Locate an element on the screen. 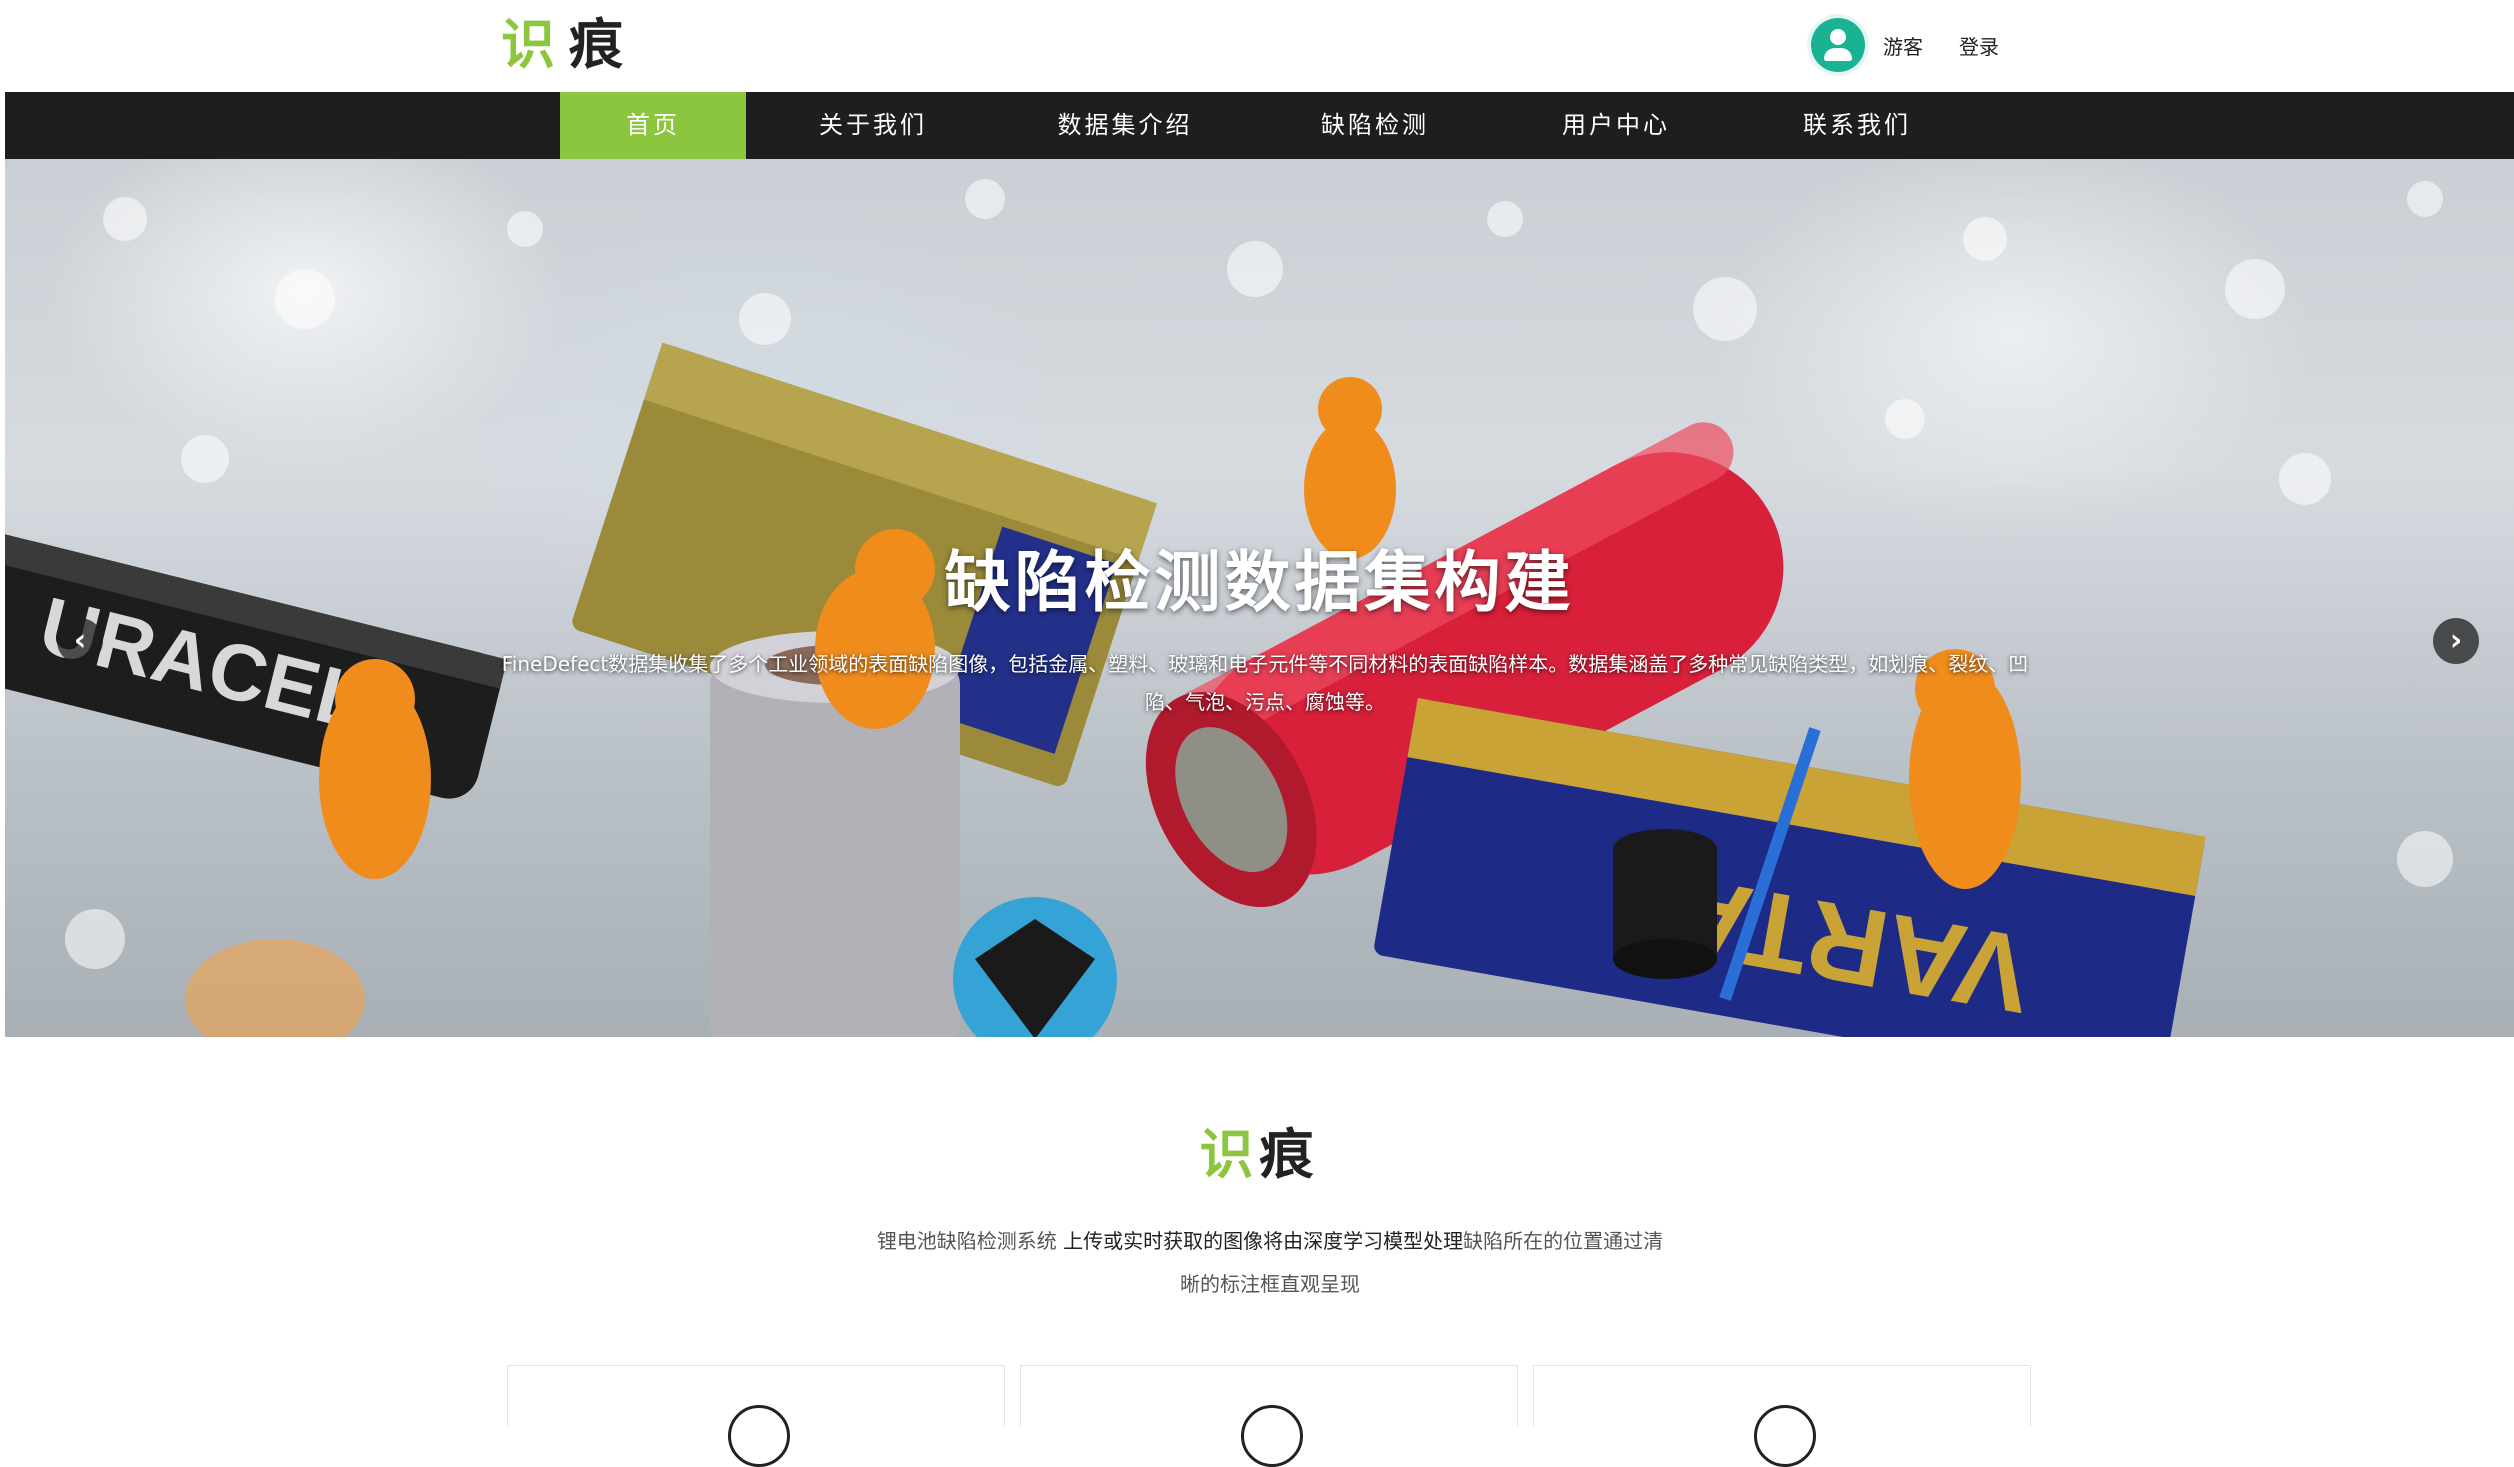 The width and height of the screenshot is (2514, 1467). header: 识痕 游客 登录 is located at coordinates (1259, 46).